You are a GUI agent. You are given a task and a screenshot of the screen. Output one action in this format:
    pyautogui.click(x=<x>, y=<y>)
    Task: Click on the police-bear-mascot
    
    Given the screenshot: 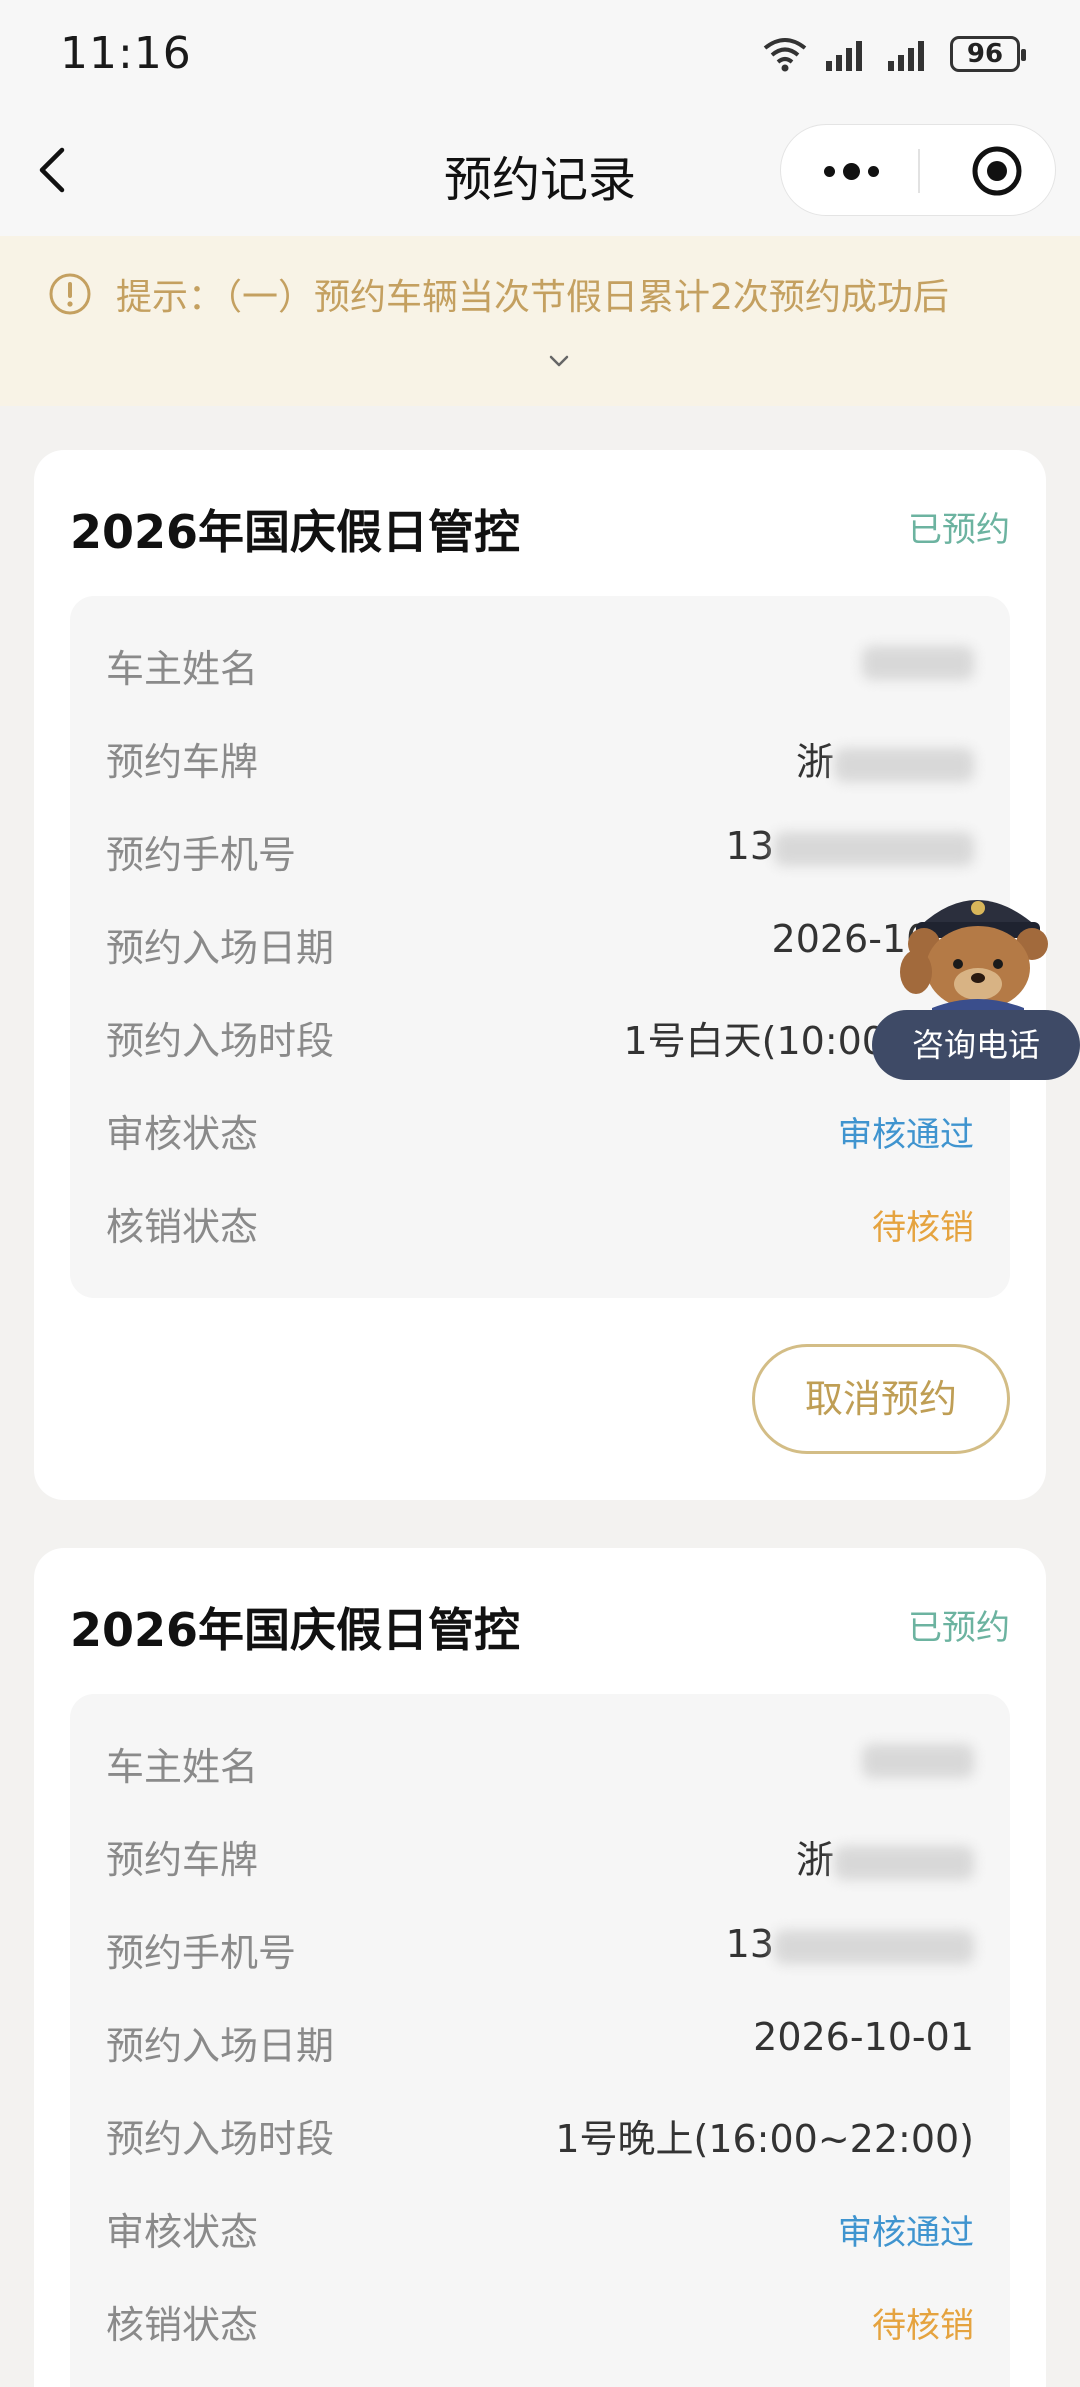 What is the action you would take?
    pyautogui.click(x=974, y=965)
    